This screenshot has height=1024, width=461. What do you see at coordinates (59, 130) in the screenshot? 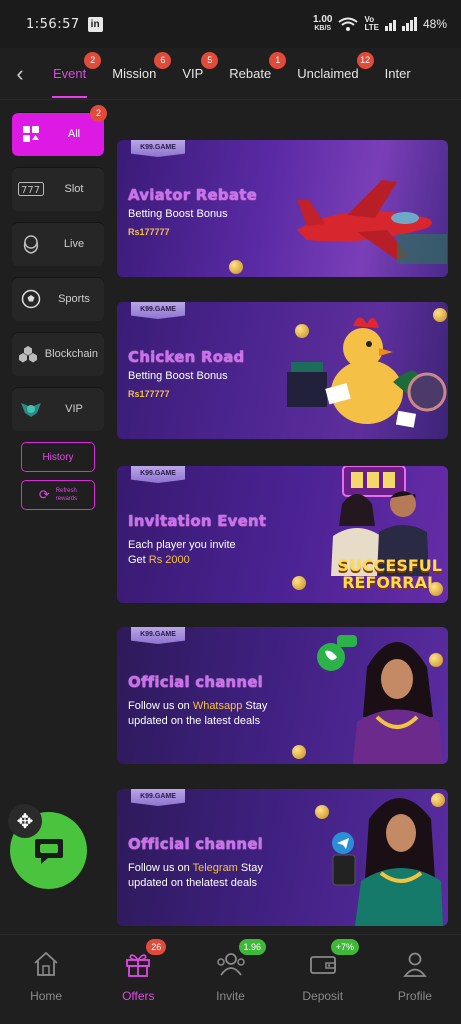
I see `sidebar-item-all: All 2` at bounding box center [59, 130].